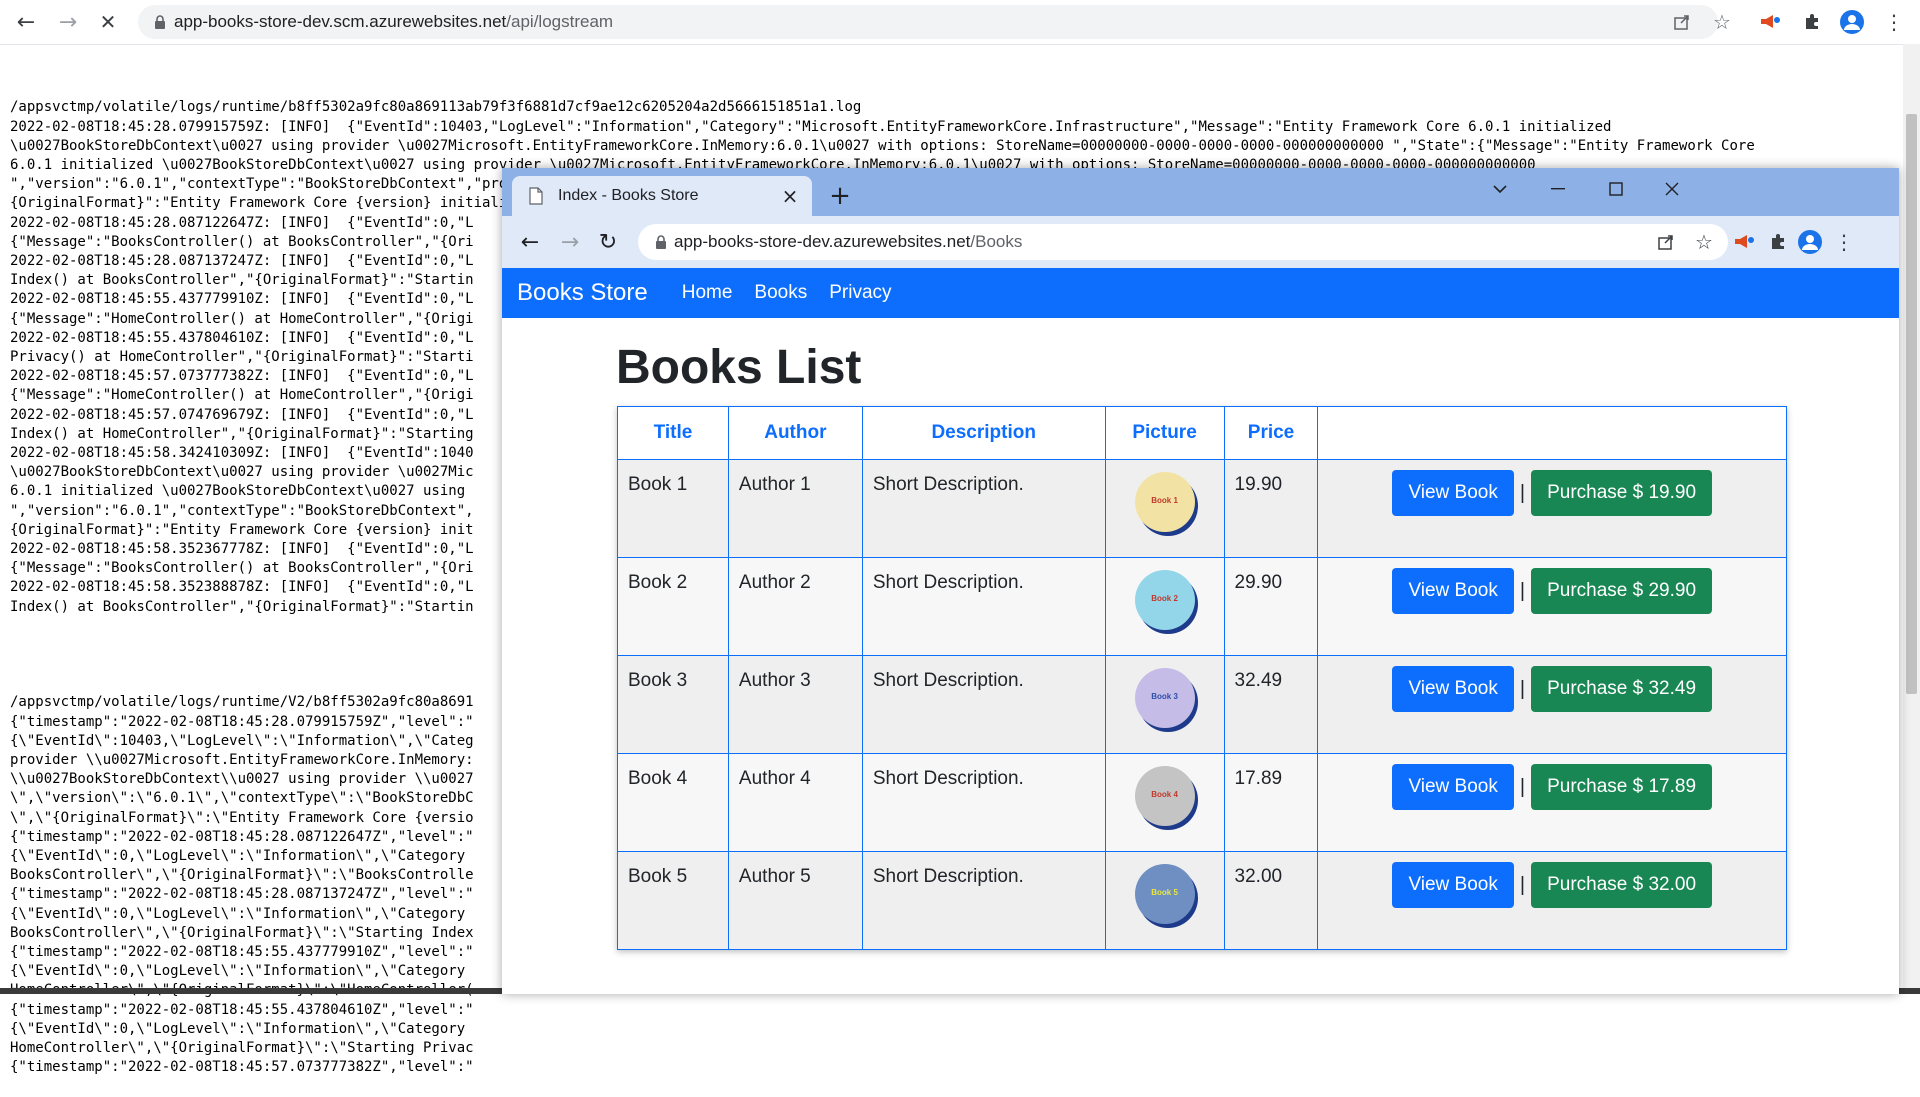  Describe the element at coordinates (1622, 787) in the screenshot. I see `purchase-button: Purchase $ 17.89` at that location.